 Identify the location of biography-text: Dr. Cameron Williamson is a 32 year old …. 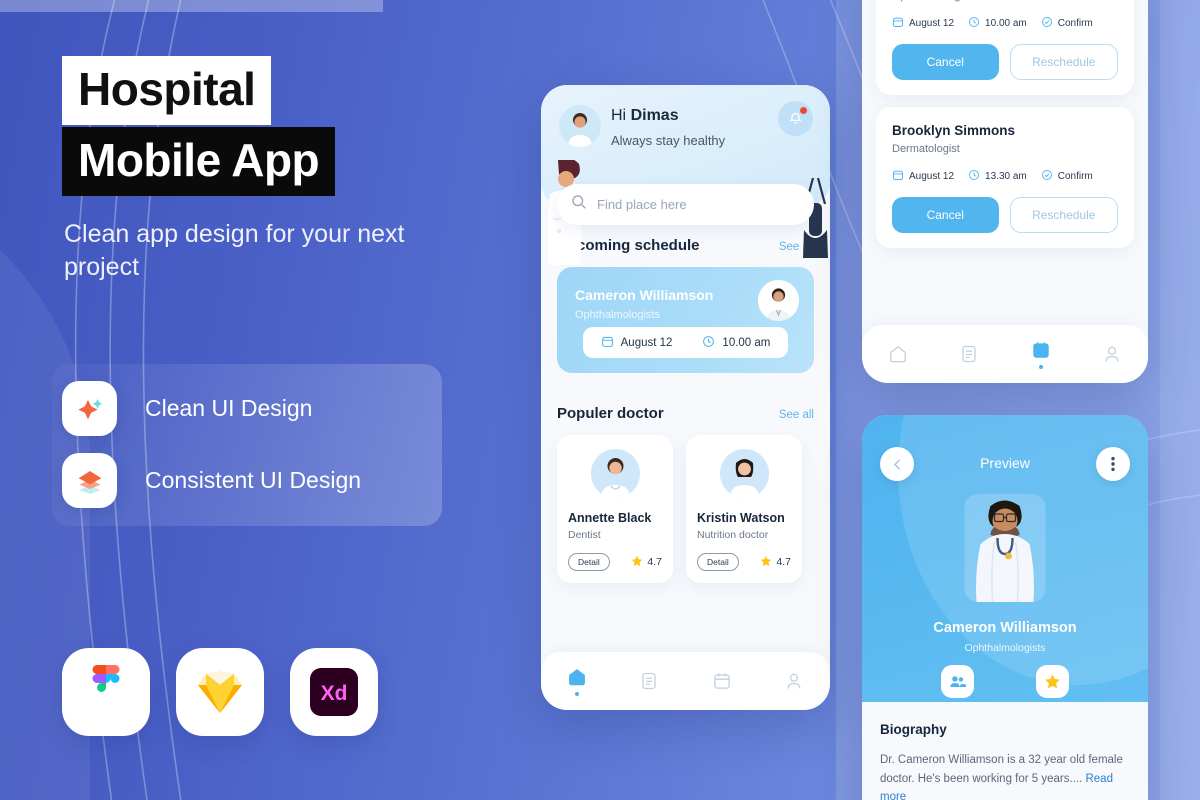
(1005, 775).